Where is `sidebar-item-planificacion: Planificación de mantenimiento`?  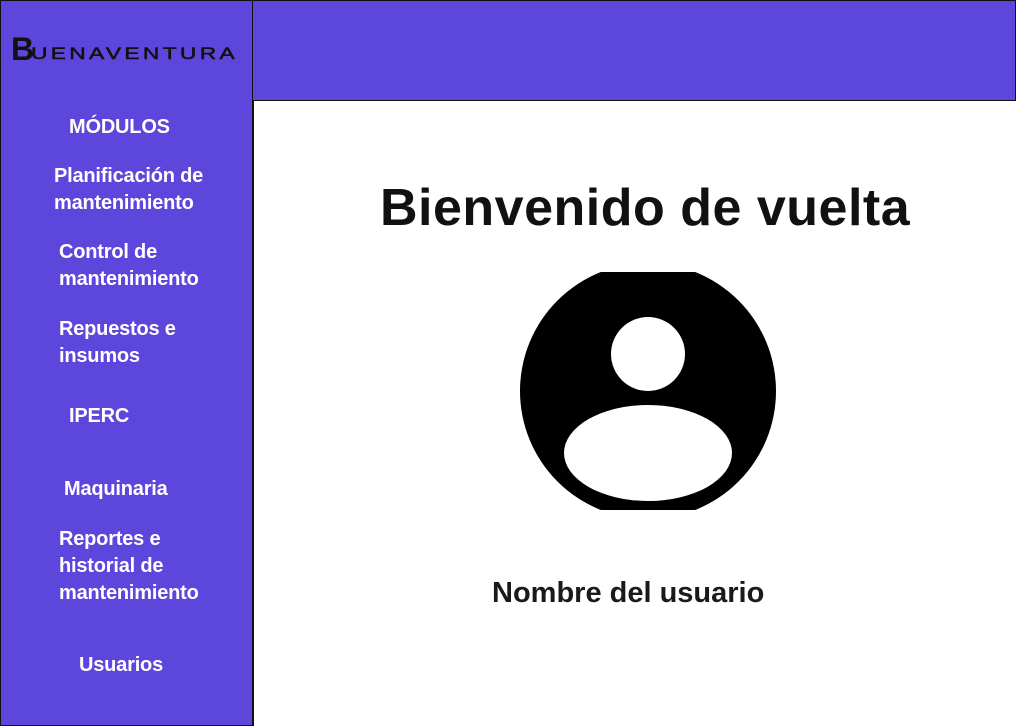
sidebar-item-planificacion: Planificación de mantenimiento is located at coordinates (128, 190).